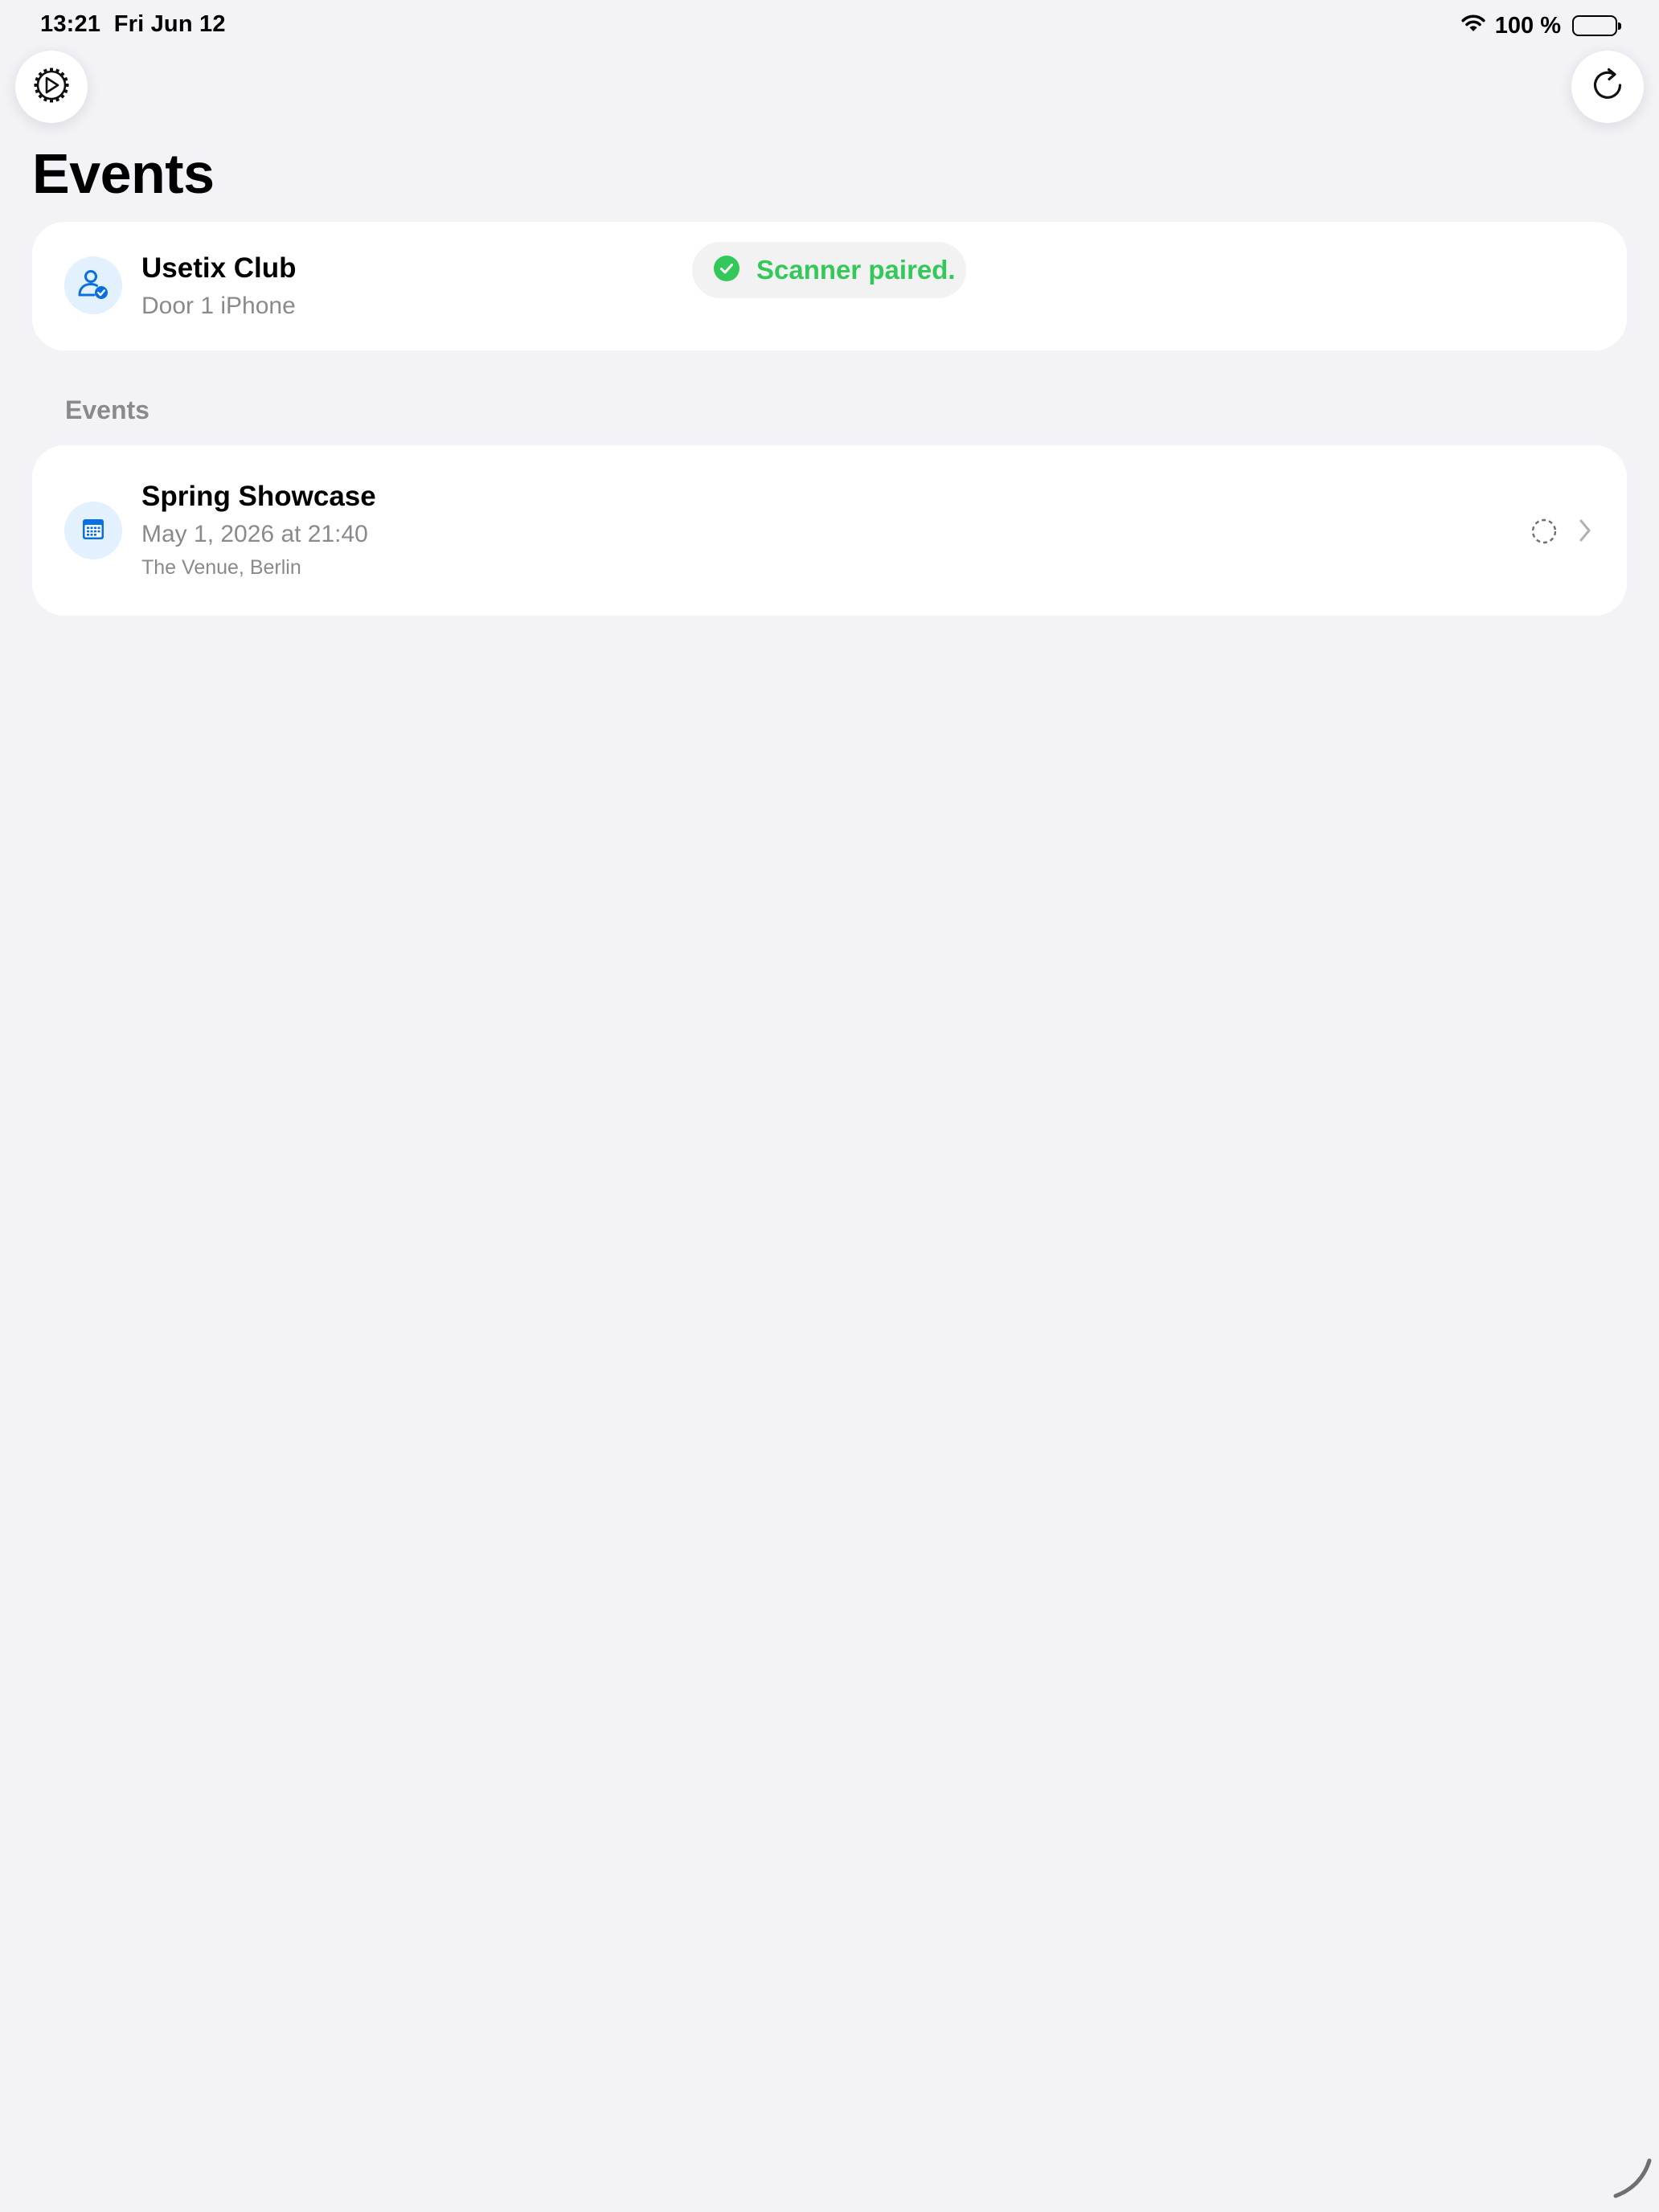  I want to click on events-section-header: Events, so click(108, 409).